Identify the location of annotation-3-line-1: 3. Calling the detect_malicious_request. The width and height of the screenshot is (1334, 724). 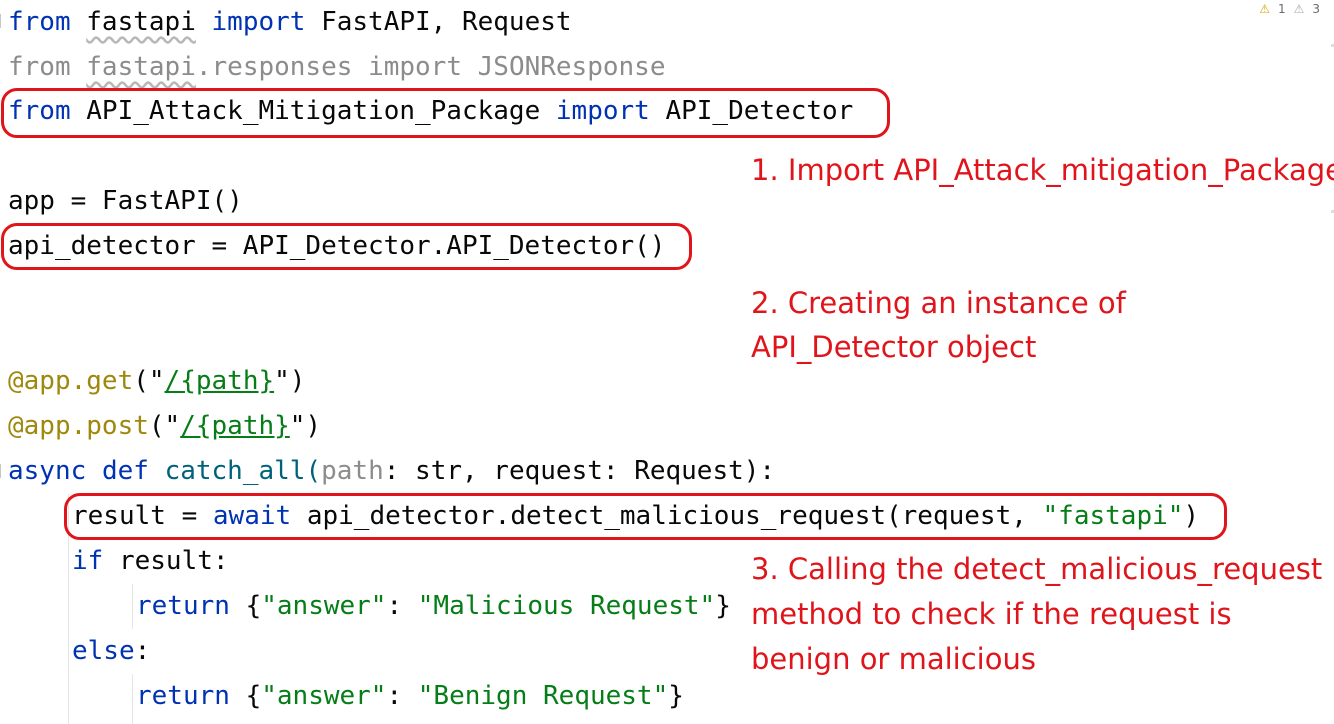
(1037, 569).